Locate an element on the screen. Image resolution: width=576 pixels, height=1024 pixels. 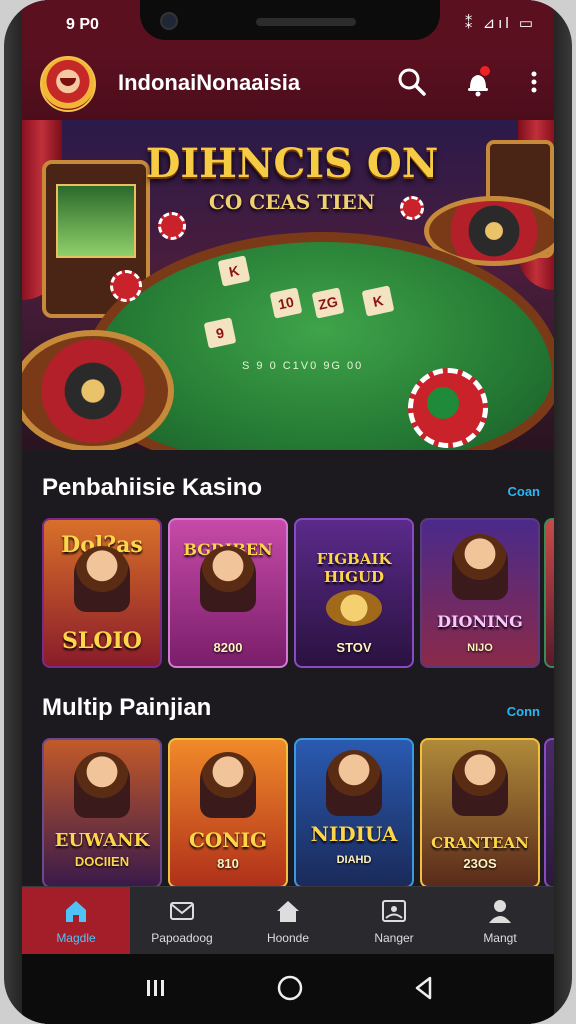
status-time: 9 P0 is located at coordinates (82, 24).